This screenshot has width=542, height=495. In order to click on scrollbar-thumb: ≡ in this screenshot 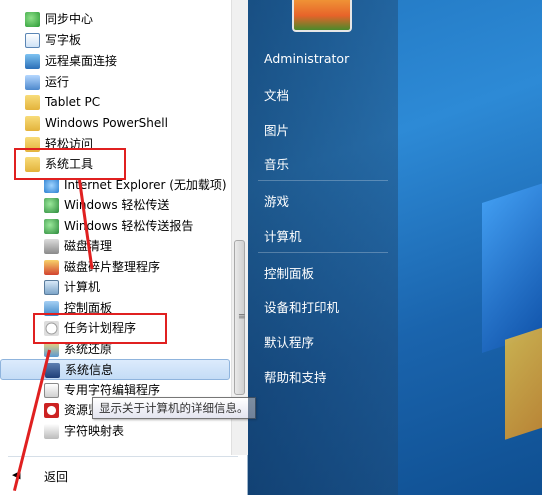, I will do `click(240, 317)`.